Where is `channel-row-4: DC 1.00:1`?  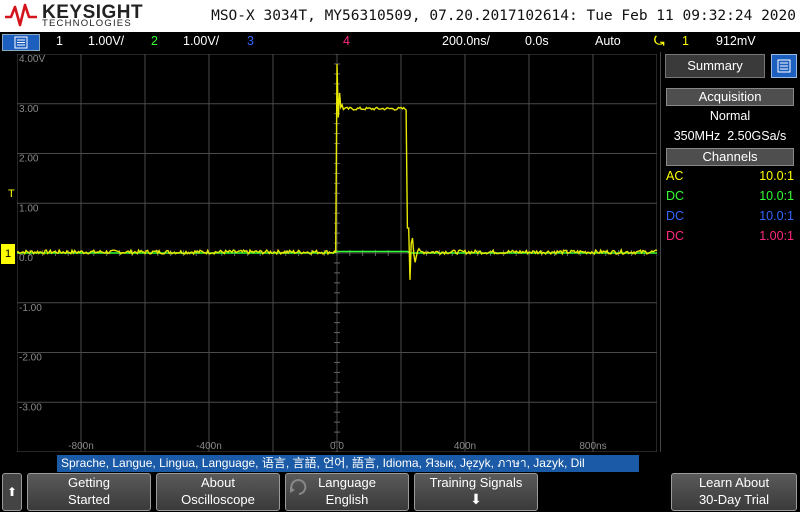 channel-row-4: DC 1.00:1 is located at coordinates (730, 236).